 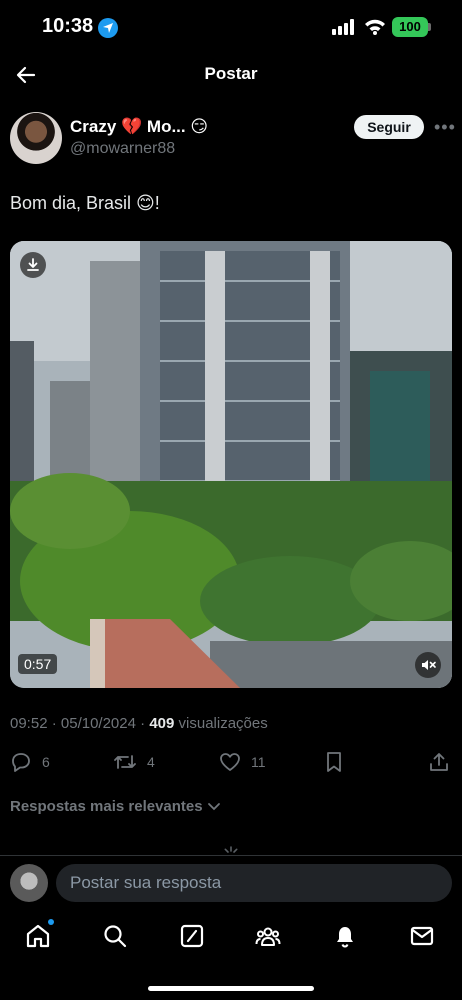 I want to click on video-duration: 0:57, so click(x=38, y=664).